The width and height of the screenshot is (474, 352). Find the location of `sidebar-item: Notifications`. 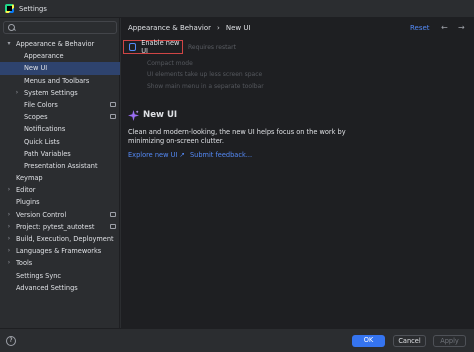

sidebar-item: Notifications is located at coordinates (60, 129).